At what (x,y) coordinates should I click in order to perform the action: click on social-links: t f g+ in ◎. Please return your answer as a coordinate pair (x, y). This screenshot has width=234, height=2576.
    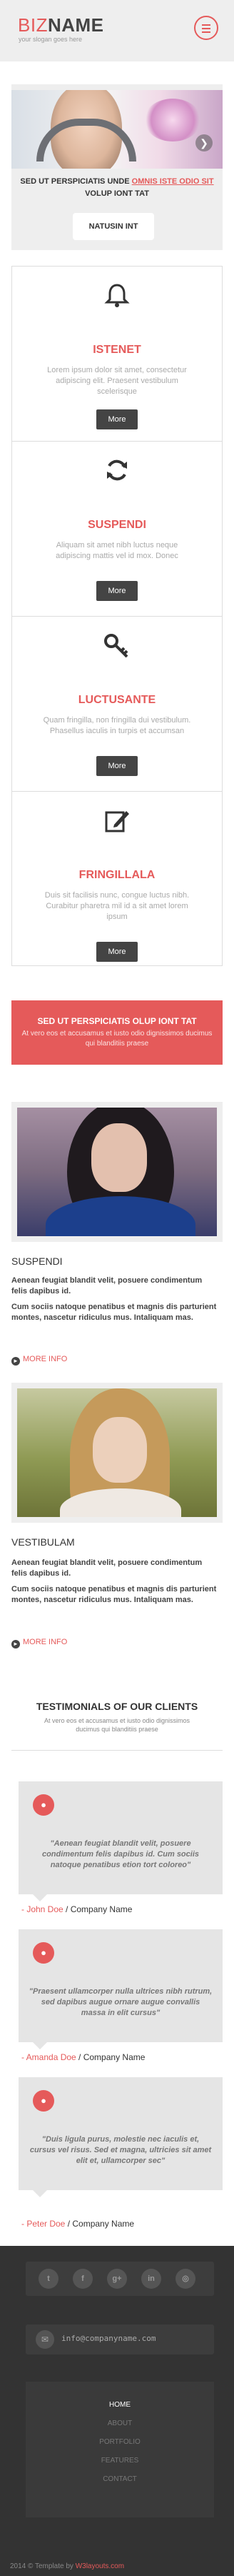
    Looking at the image, I should click on (120, 2279).